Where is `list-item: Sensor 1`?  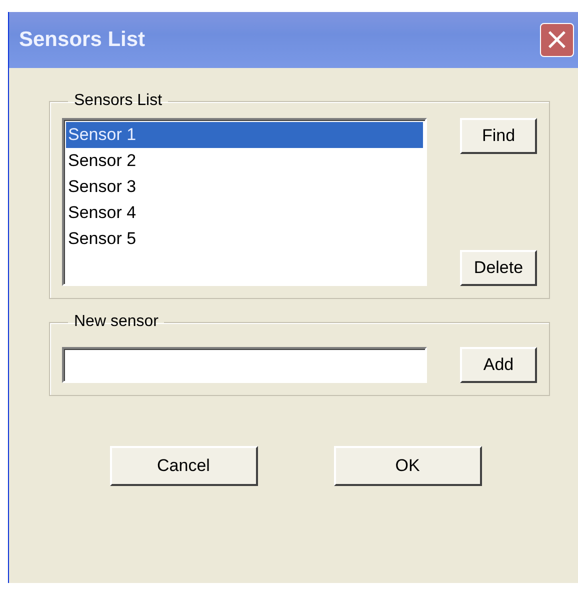
list-item: Sensor 1 is located at coordinates (244, 135).